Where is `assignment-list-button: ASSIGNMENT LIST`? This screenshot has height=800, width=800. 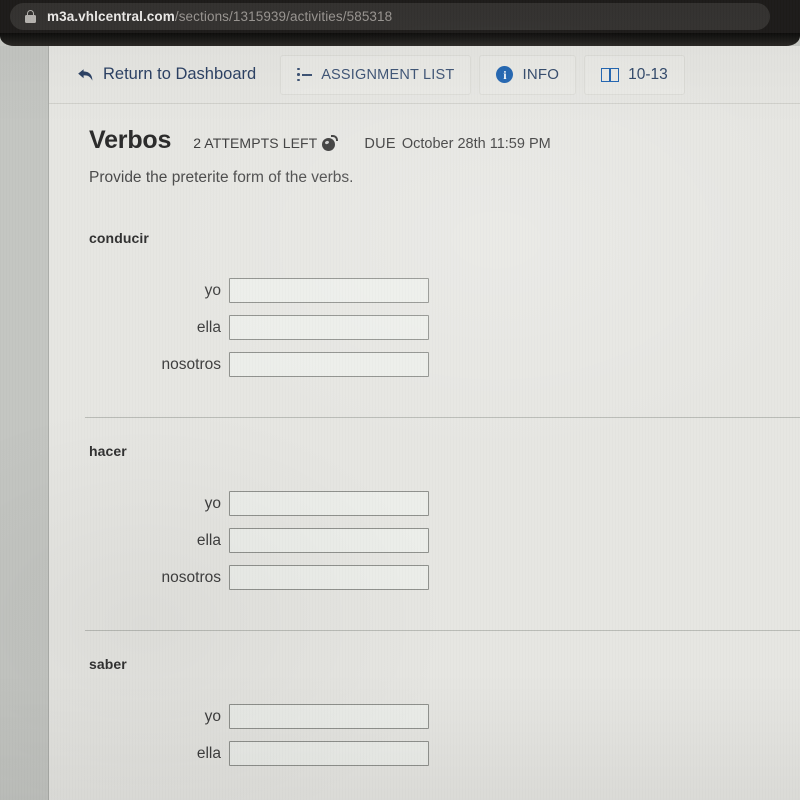
assignment-list-button: ASSIGNMENT LIST is located at coordinates (376, 74).